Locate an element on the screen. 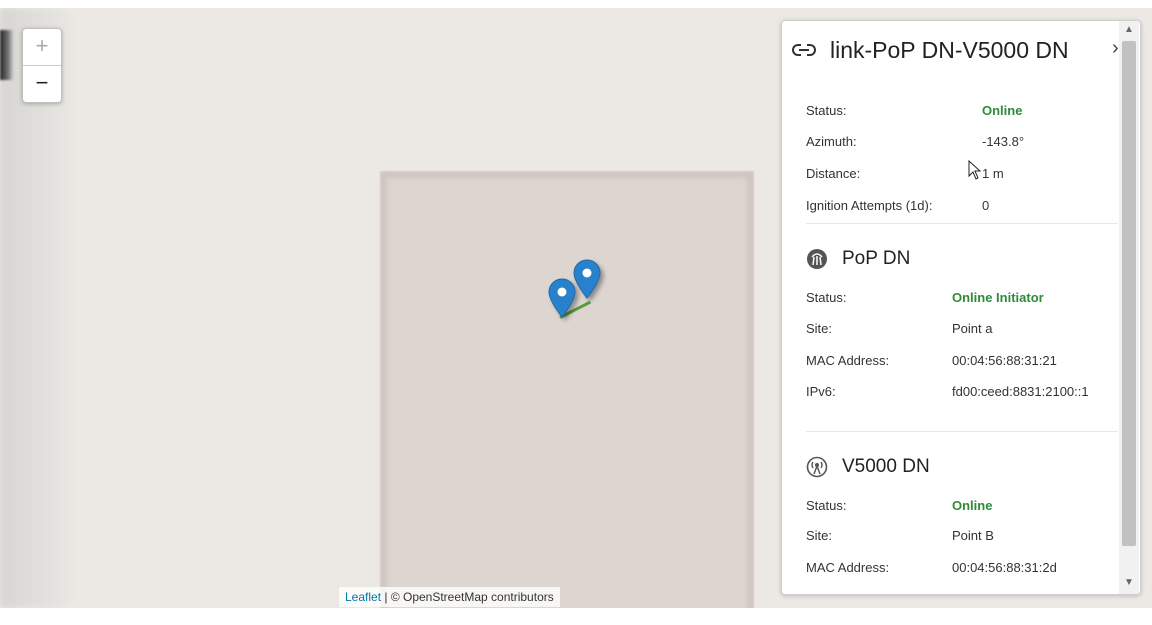 The width and height of the screenshot is (1152, 625). node-b-mac-label: MAC Address: is located at coordinates (848, 567).